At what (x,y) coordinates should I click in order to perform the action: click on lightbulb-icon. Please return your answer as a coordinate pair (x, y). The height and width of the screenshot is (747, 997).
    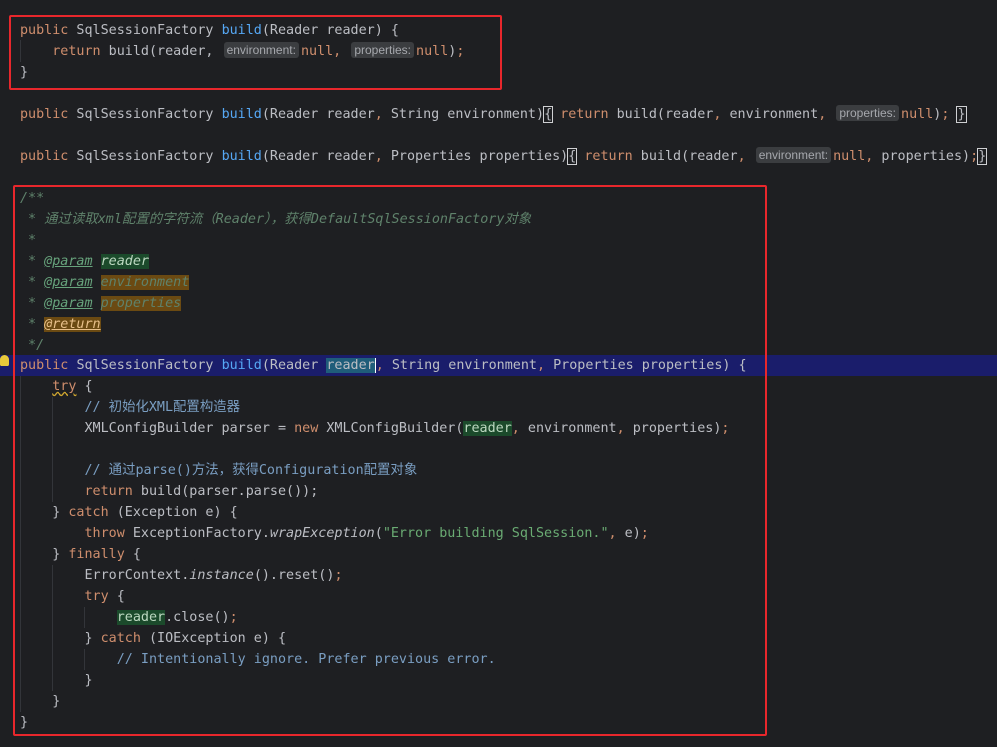
    Looking at the image, I should click on (4, 360).